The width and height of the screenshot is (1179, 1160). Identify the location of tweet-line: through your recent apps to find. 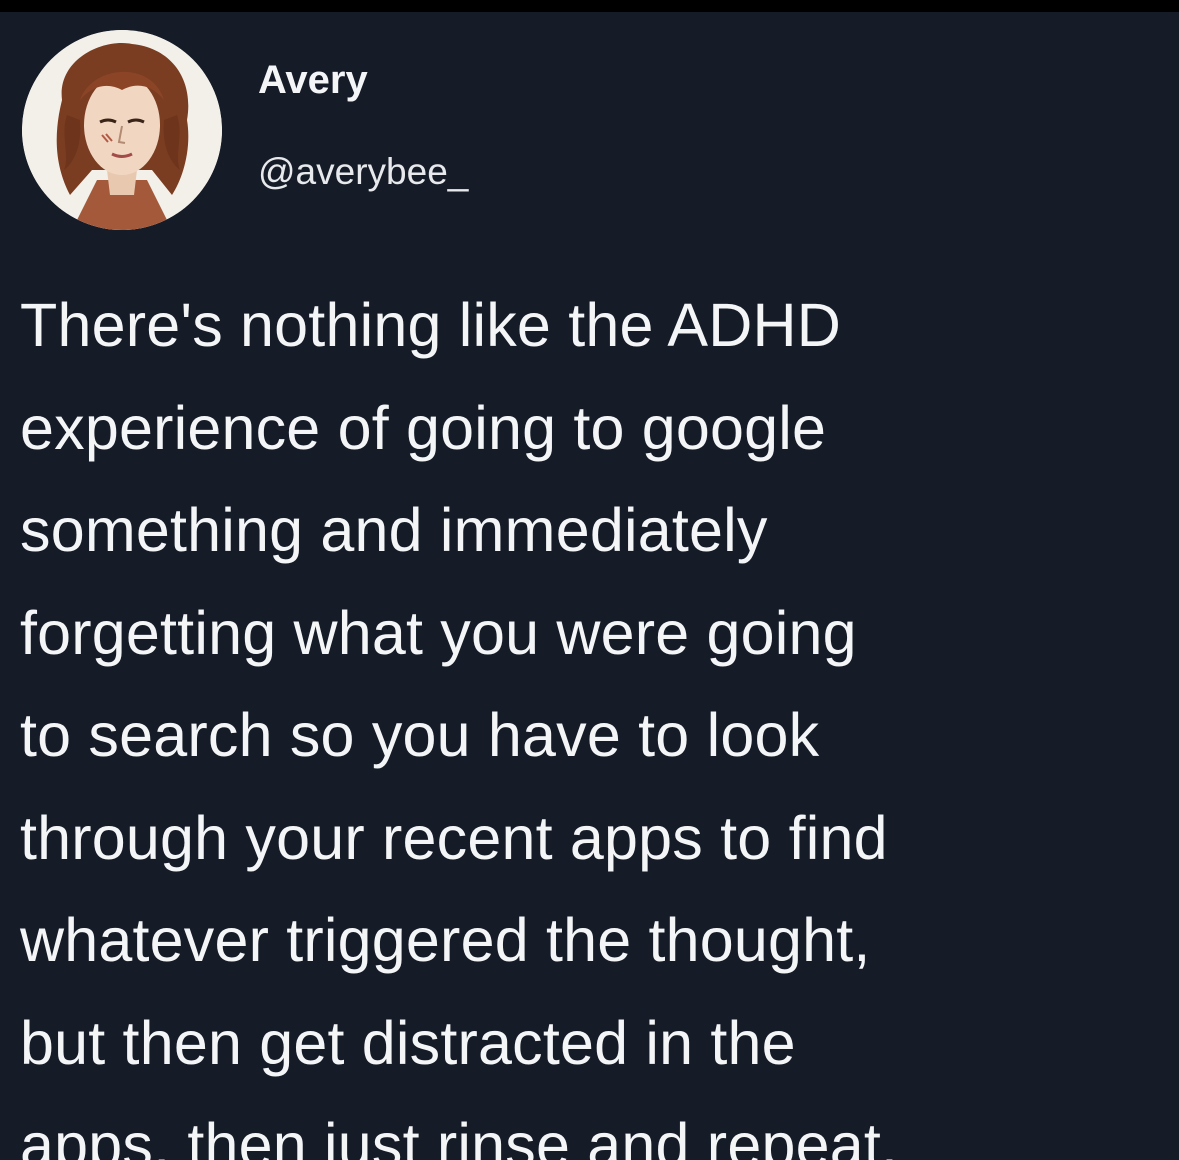
(454, 837).